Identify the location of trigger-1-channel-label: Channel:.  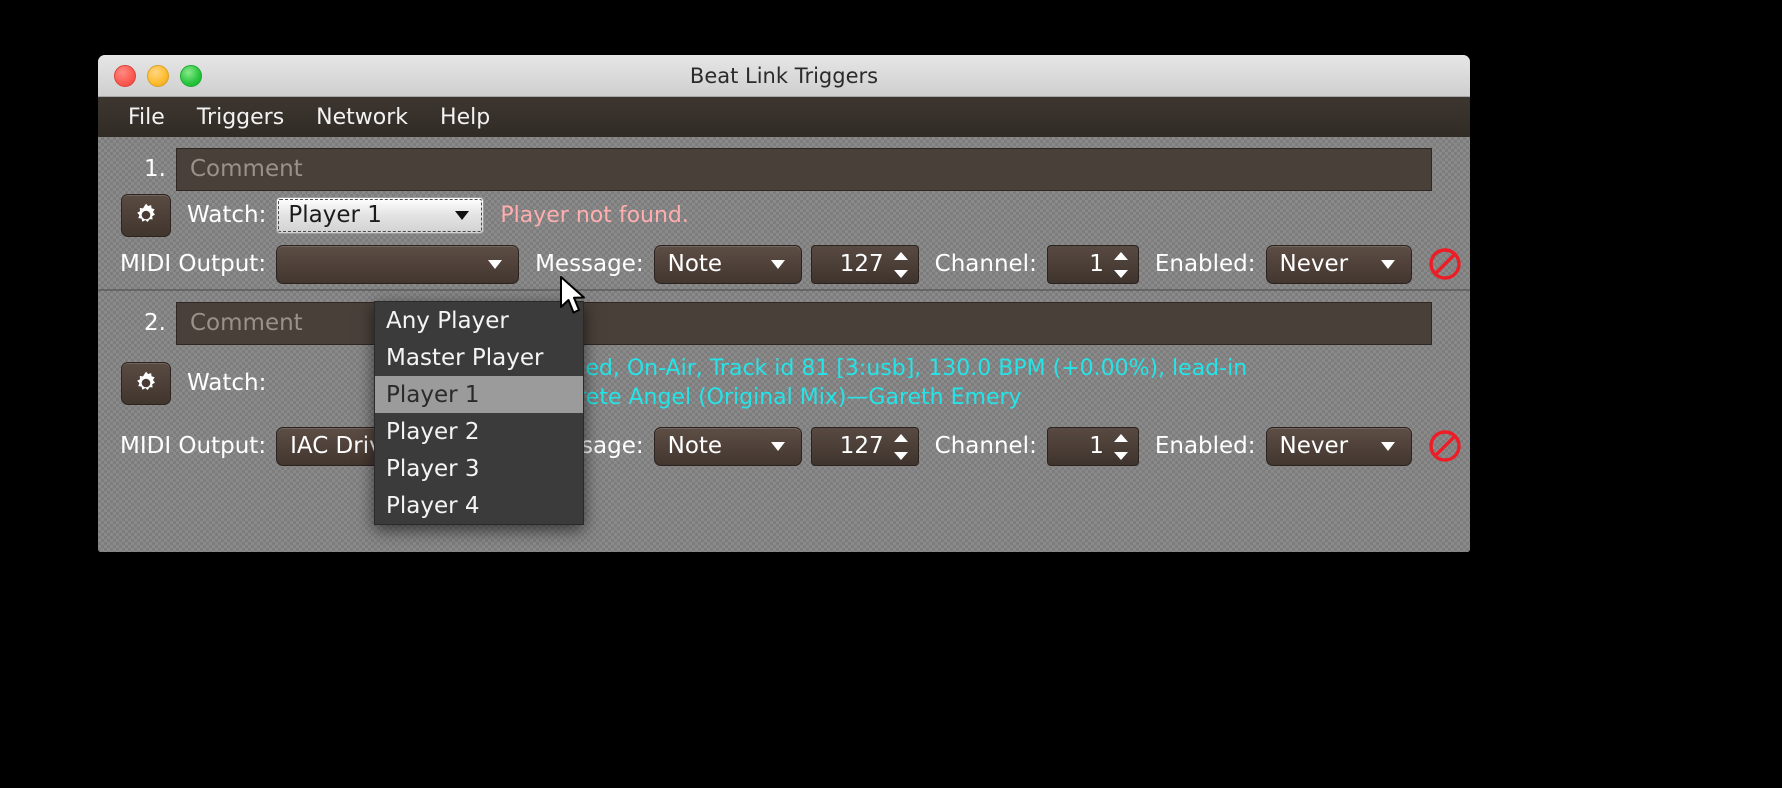
(985, 264).